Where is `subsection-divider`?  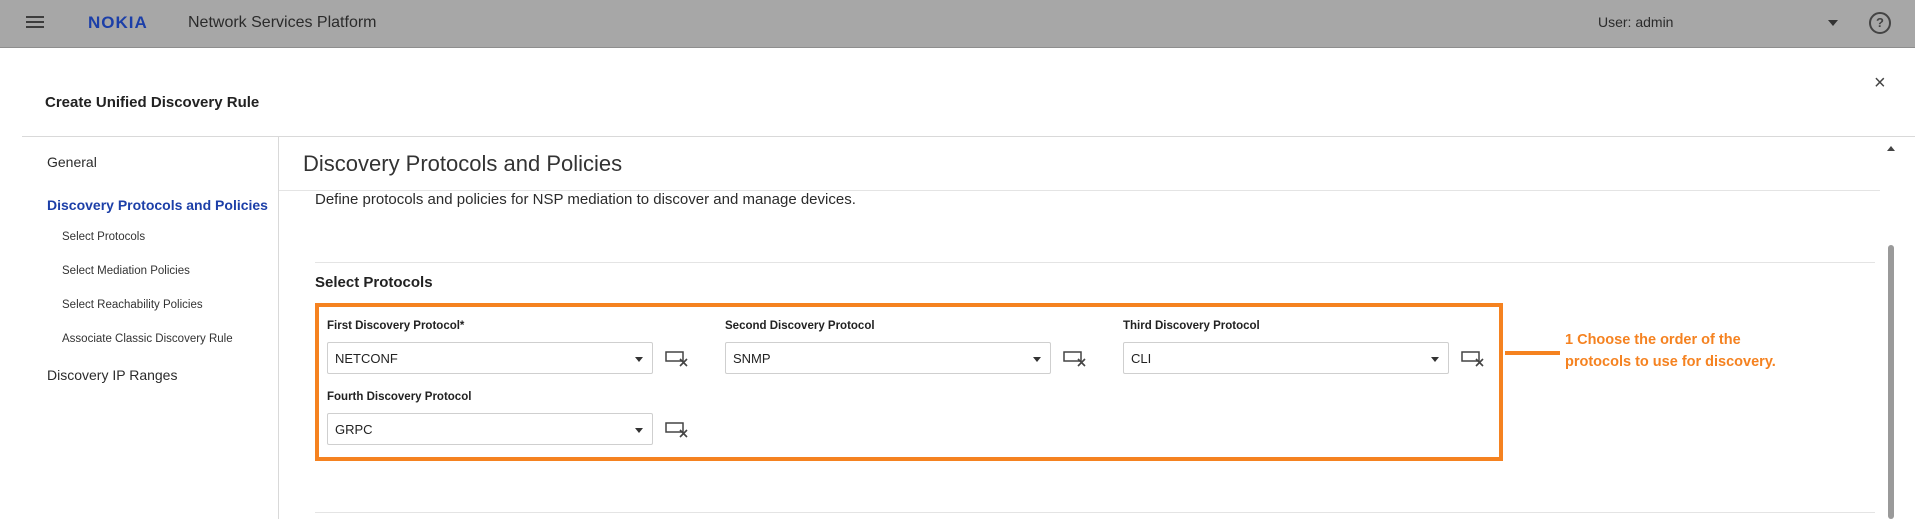 subsection-divider is located at coordinates (1095, 262).